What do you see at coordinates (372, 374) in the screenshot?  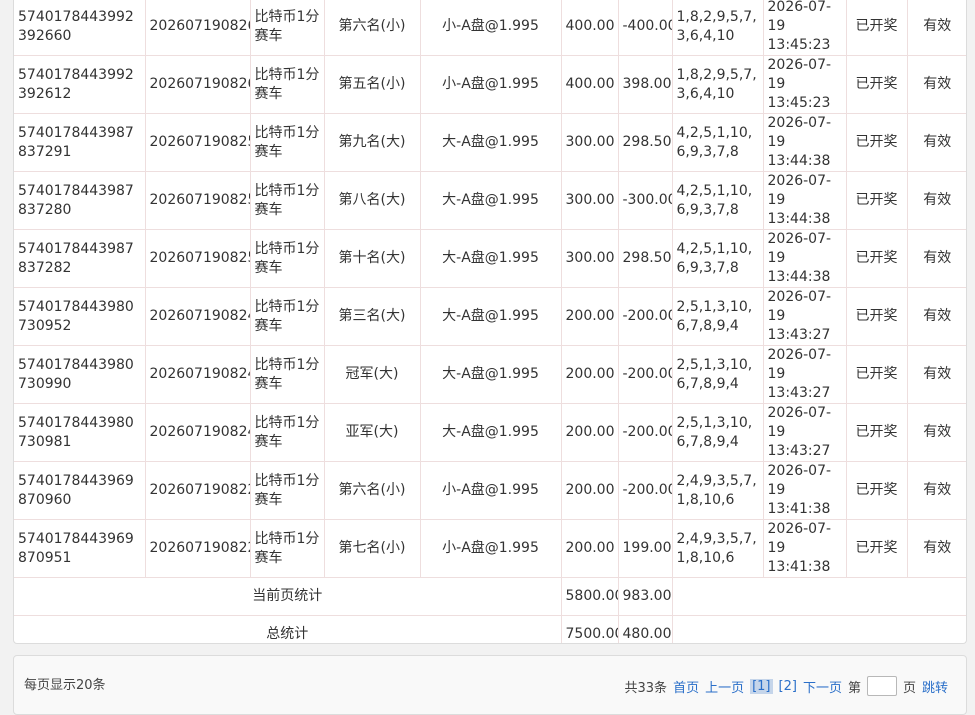 I see `cell-play: 冠军(大)` at bounding box center [372, 374].